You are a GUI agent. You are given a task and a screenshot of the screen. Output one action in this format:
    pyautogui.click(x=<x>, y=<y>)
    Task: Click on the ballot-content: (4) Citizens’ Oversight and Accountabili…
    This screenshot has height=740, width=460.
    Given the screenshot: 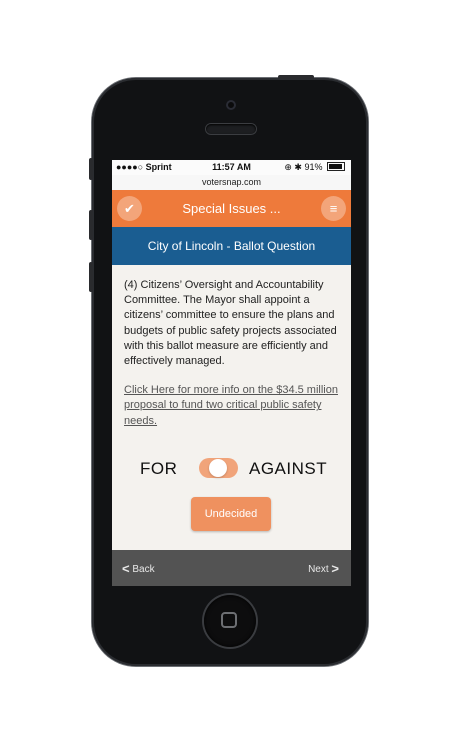 What is the action you would take?
    pyautogui.click(x=235, y=353)
    